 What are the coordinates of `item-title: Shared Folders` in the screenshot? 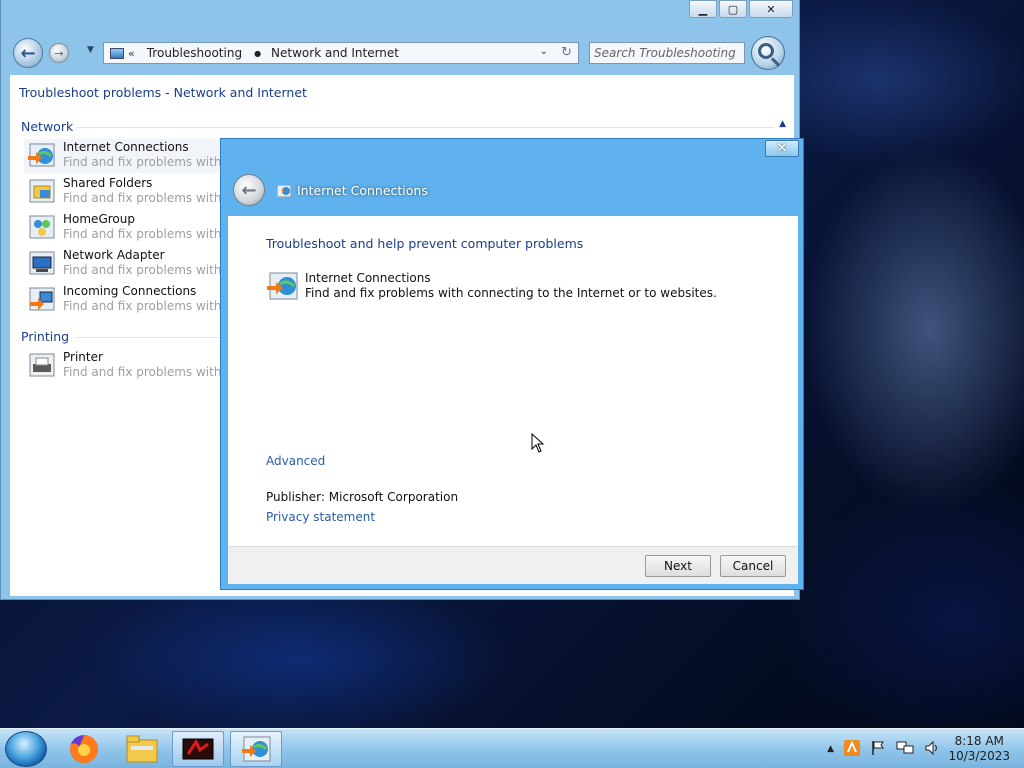 It's located at (108, 183).